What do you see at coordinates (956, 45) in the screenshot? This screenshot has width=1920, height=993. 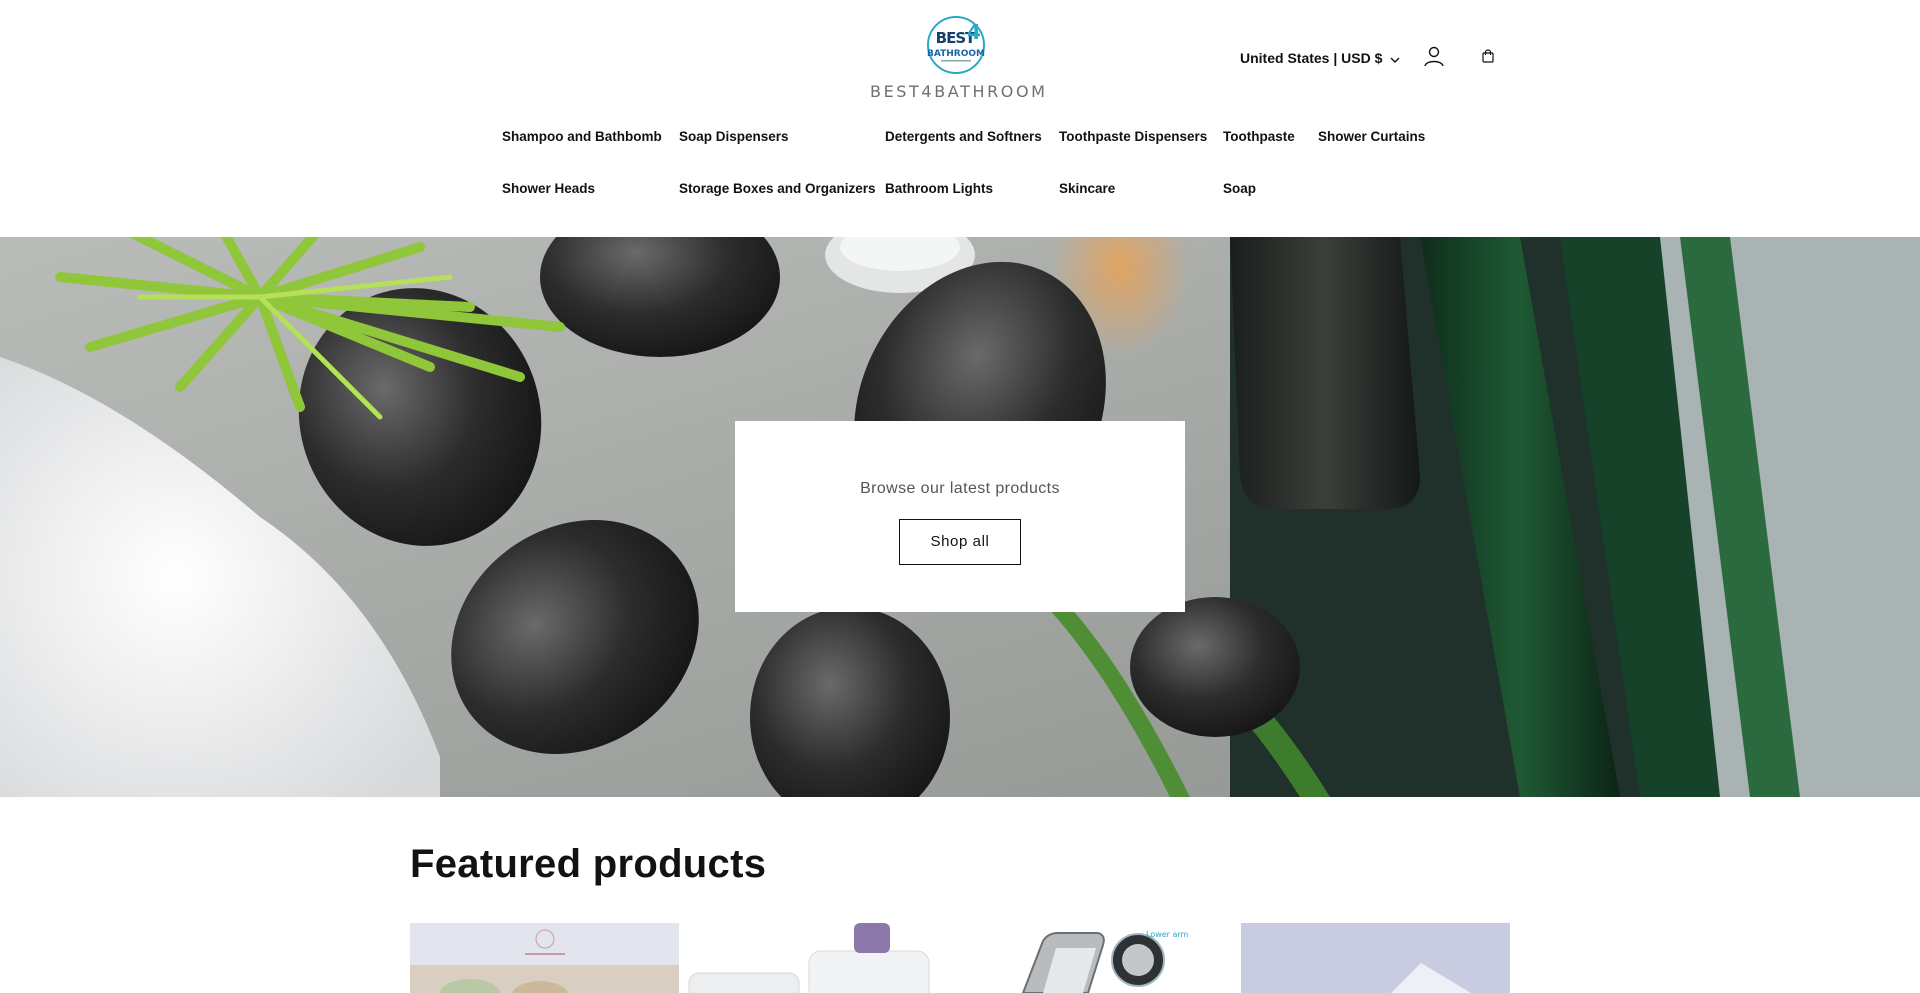 I see `logo-image: BEST 4 BATHROOM` at bounding box center [956, 45].